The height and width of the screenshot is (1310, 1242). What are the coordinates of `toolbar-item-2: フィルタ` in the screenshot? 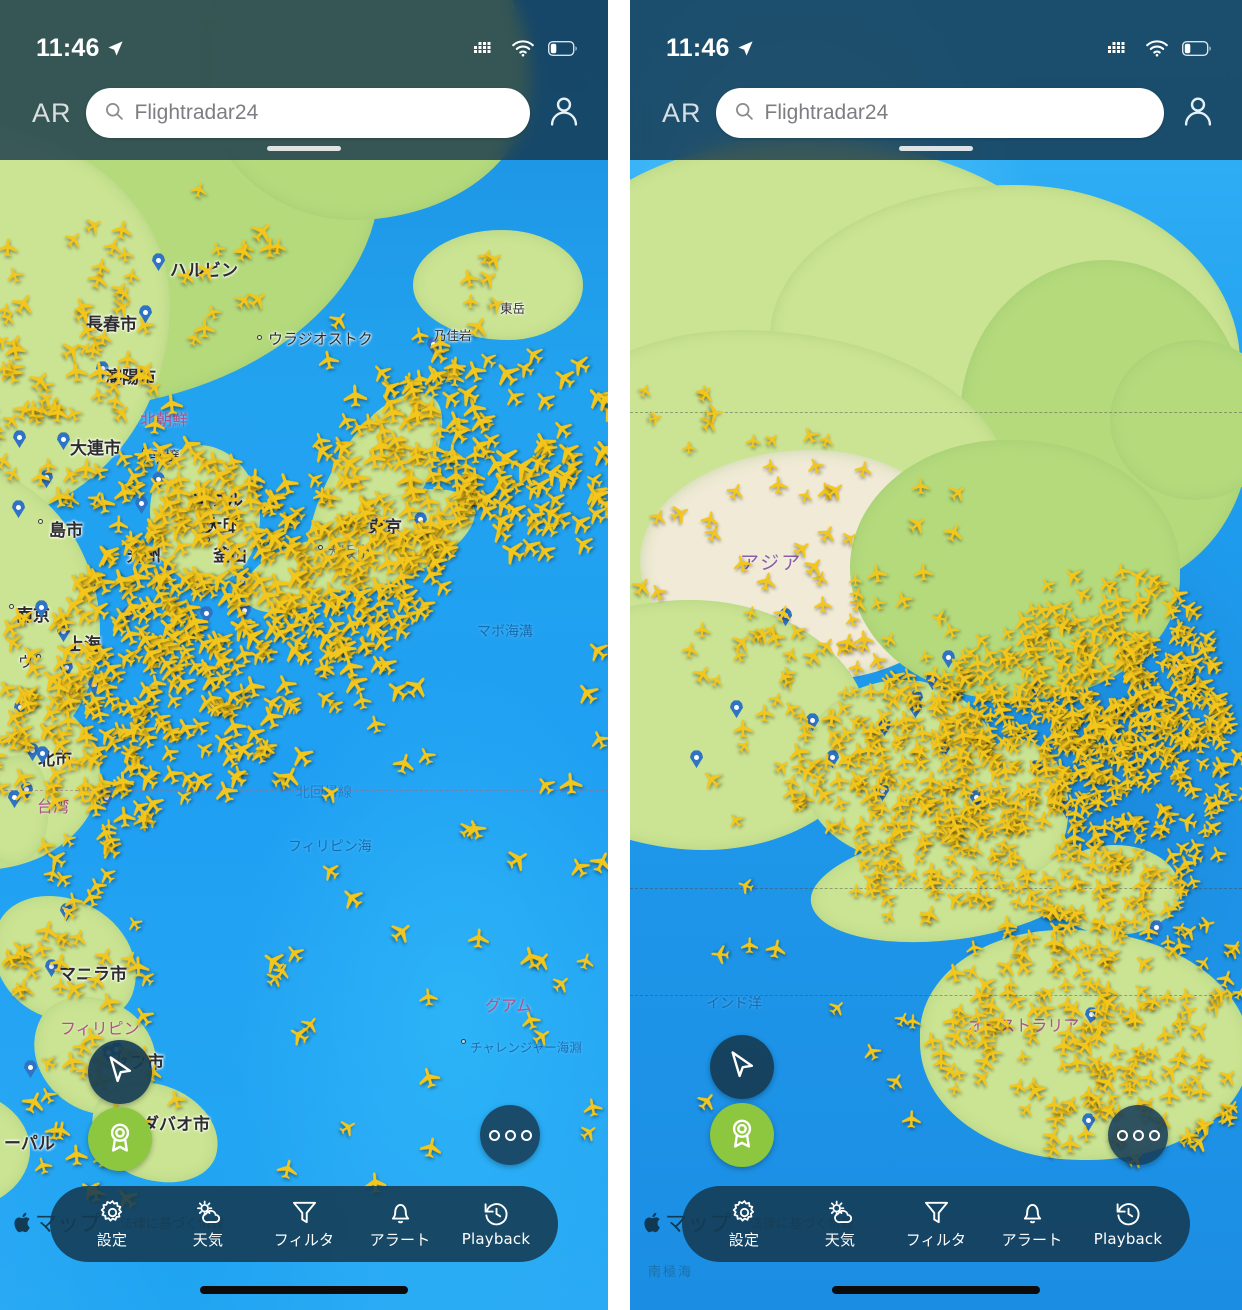 It's located at (936, 1224).